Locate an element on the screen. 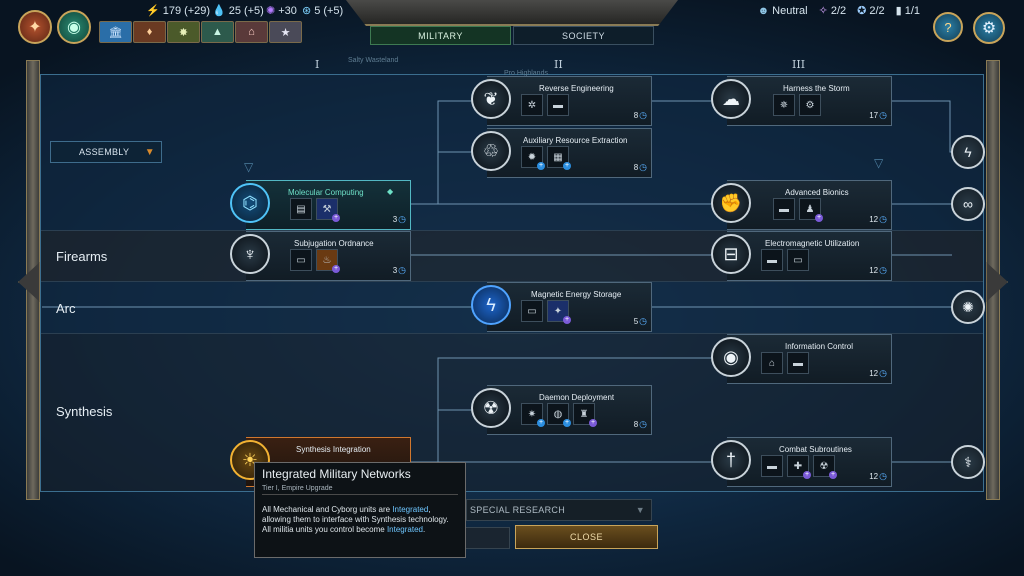  tech-cost: 5 ◷ is located at coordinates (640, 321).